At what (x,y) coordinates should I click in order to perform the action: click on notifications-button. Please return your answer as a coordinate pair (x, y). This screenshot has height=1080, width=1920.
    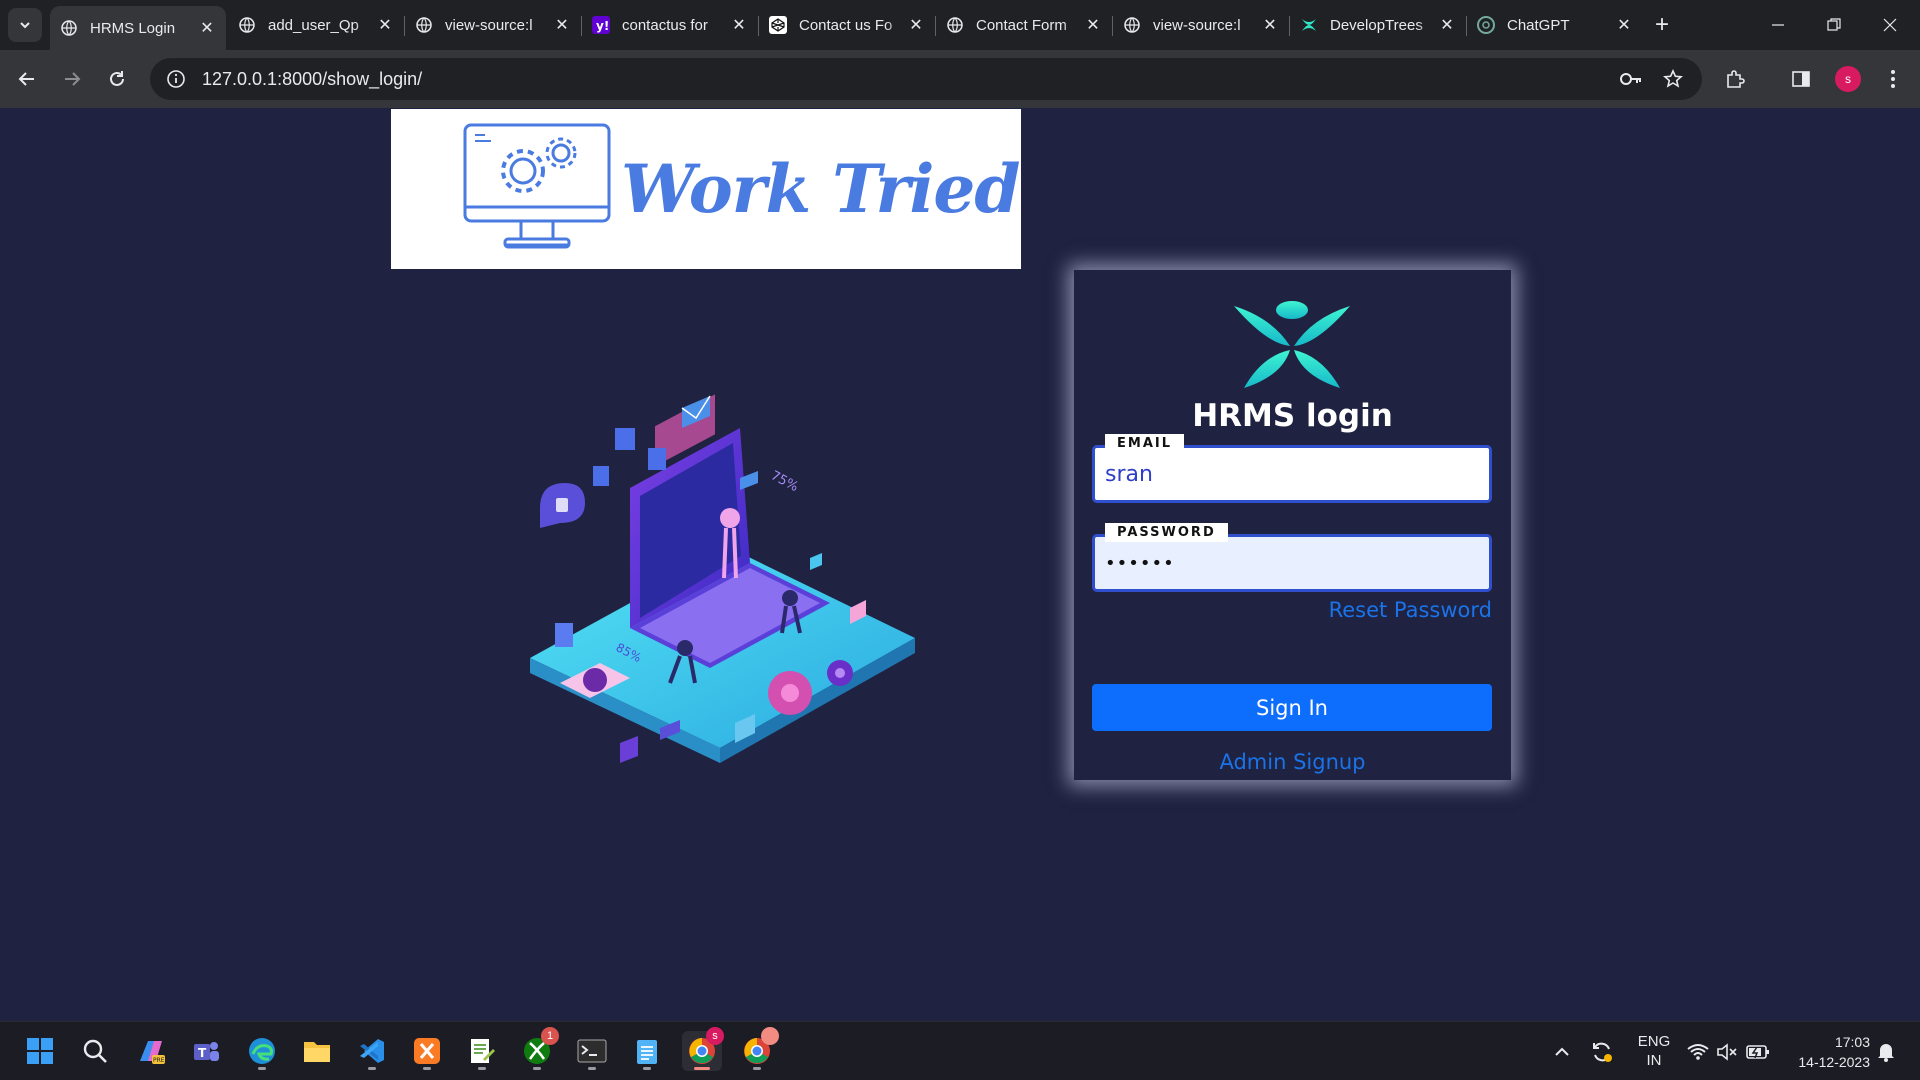
    Looking at the image, I should click on (1886, 1051).